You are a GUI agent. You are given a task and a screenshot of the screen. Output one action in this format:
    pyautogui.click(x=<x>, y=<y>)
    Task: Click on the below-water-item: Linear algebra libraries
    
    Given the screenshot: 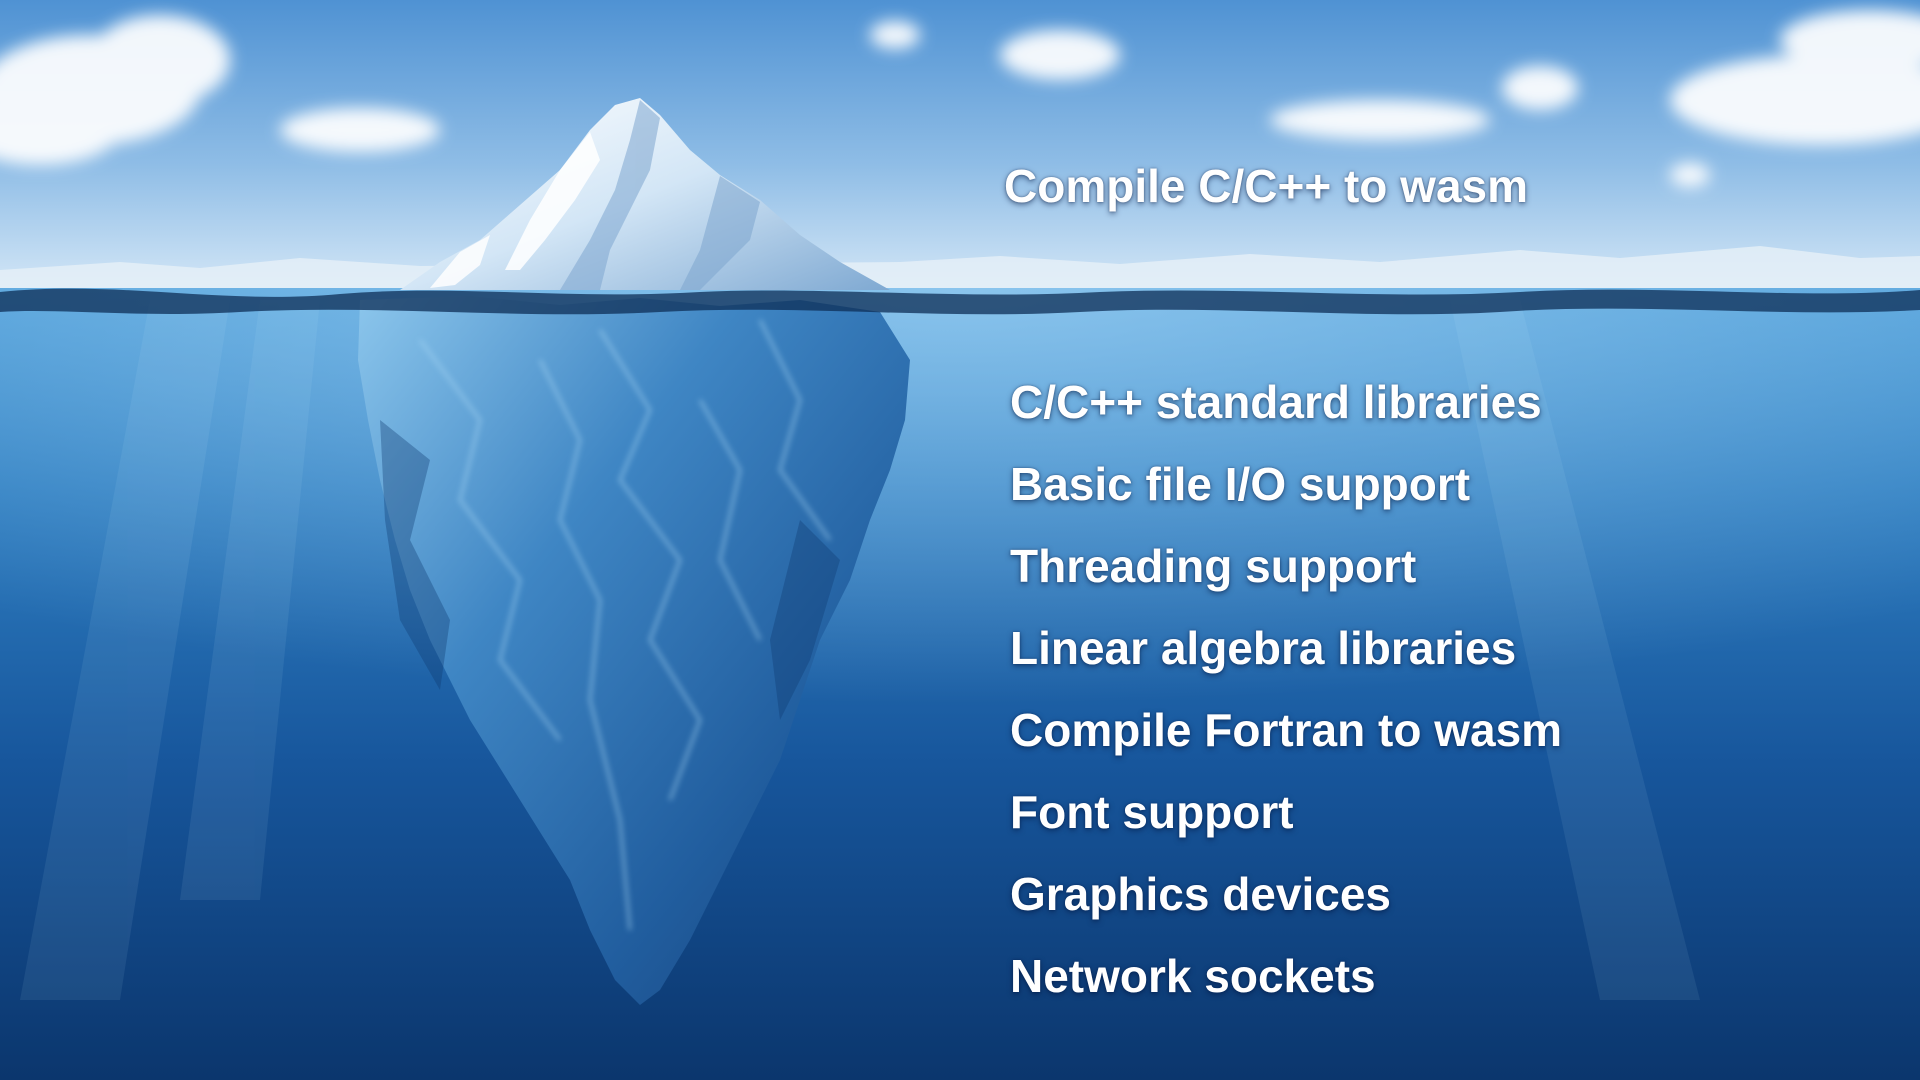 What is the action you would take?
    pyautogui.click(x=1263, y=648)
    